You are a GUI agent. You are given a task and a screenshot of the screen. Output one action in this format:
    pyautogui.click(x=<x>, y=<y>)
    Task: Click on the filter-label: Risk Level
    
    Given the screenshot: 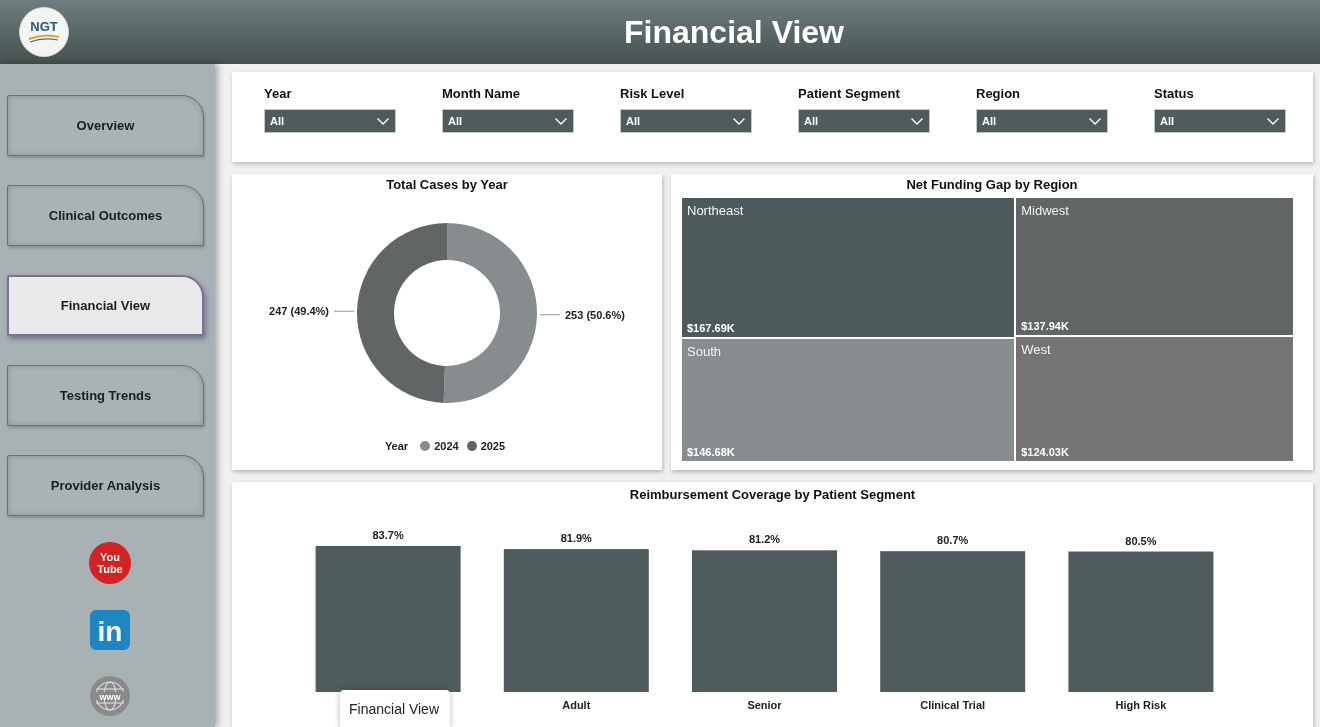 What is the action you would take?
    pyautogui.click(x=652, y=94)
    